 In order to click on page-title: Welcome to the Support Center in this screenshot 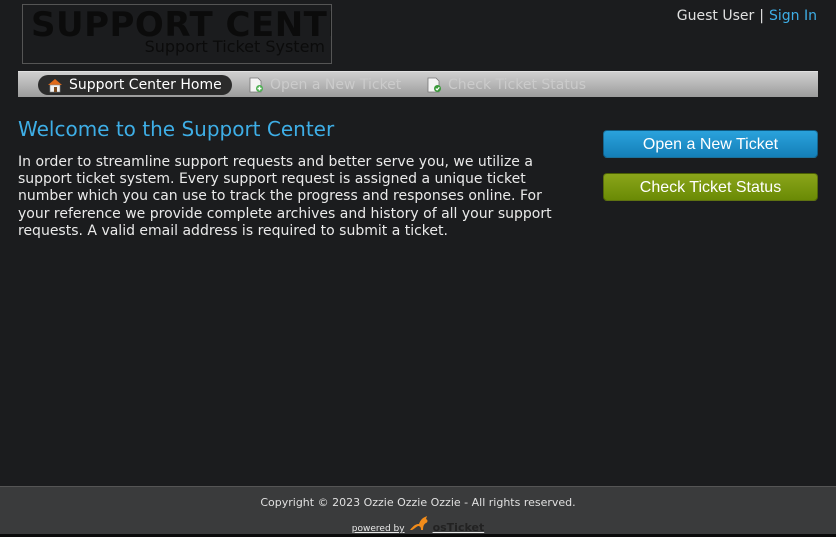, I will do `click(176, 129)`.